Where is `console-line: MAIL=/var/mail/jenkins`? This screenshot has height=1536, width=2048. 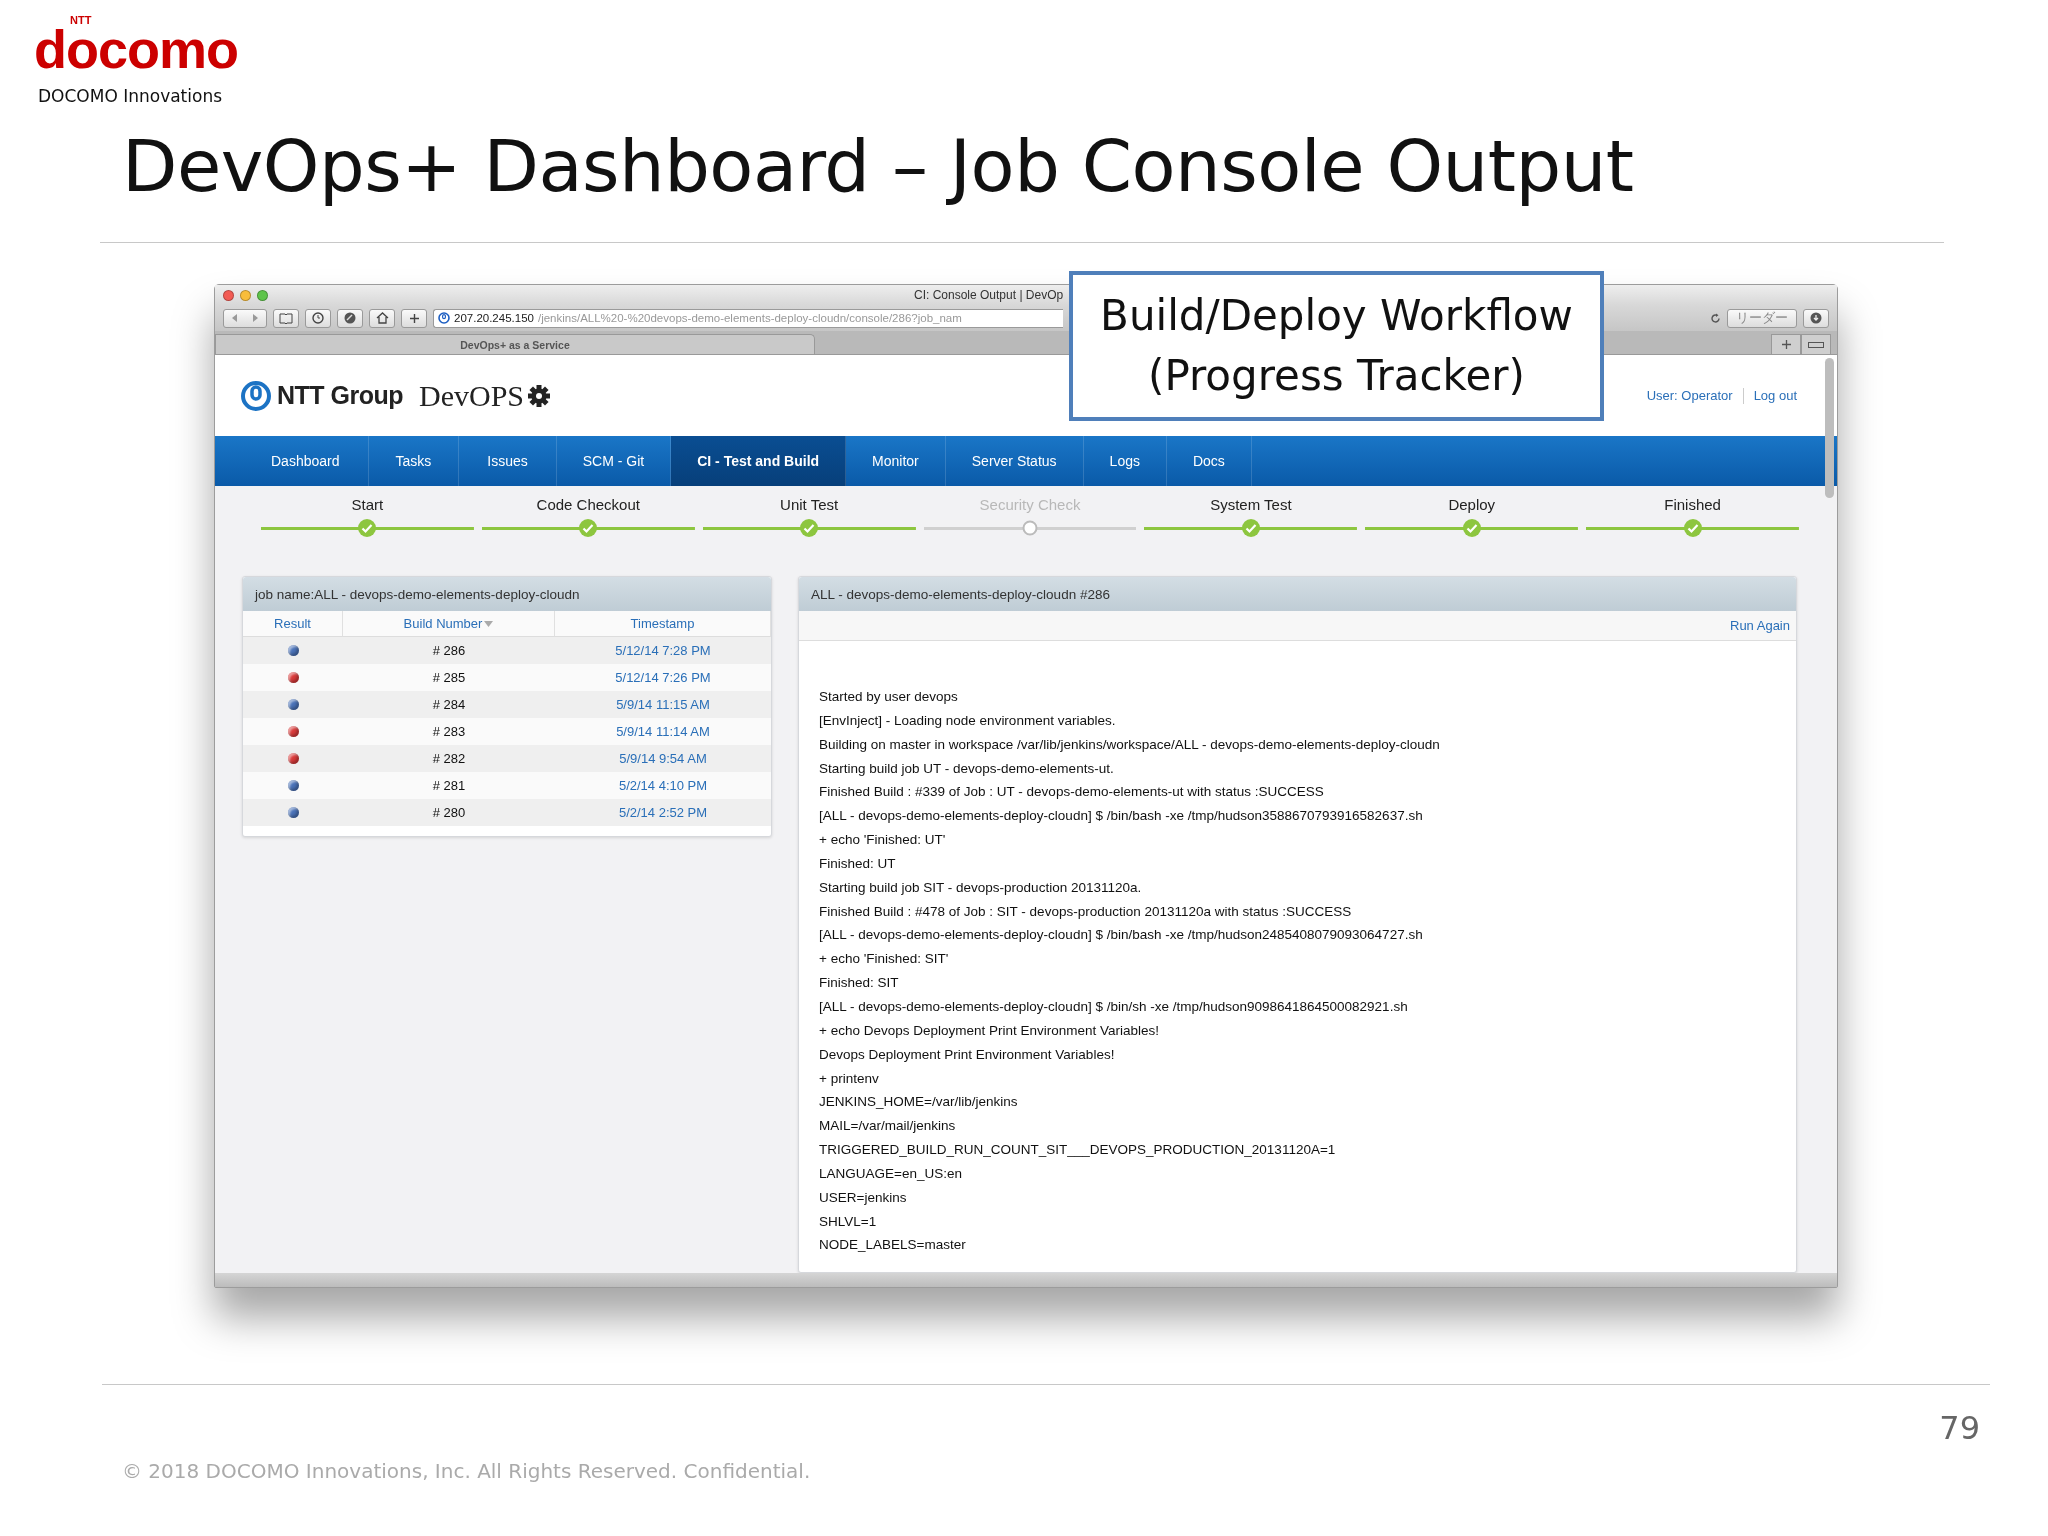
console-line: MAIL=/var/mail/jenkins is located at coordinates (888, 1126).